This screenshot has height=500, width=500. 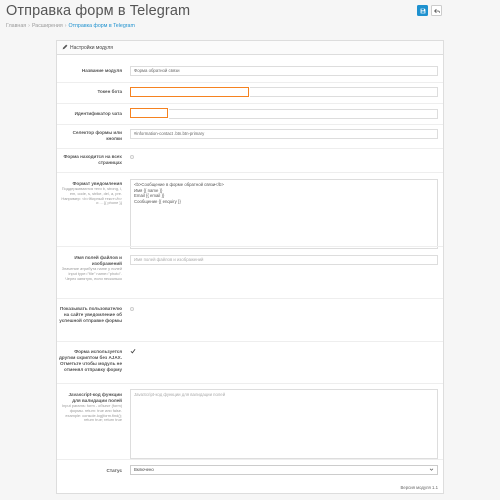 What do you see at coordinates (114, 470) in the screenshot?
I see `status-label: Статус` at bounding box center [114, 470].